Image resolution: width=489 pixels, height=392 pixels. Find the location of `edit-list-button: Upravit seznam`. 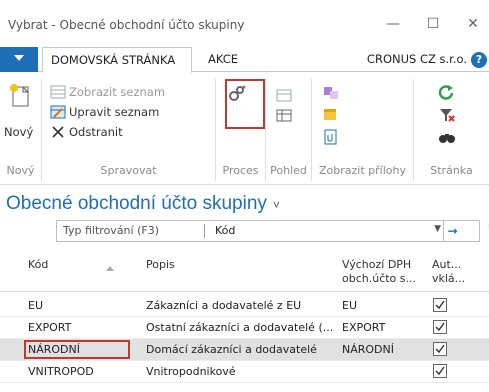

edit-list-button: Upravit seznam is located at coordinates (104, 112).